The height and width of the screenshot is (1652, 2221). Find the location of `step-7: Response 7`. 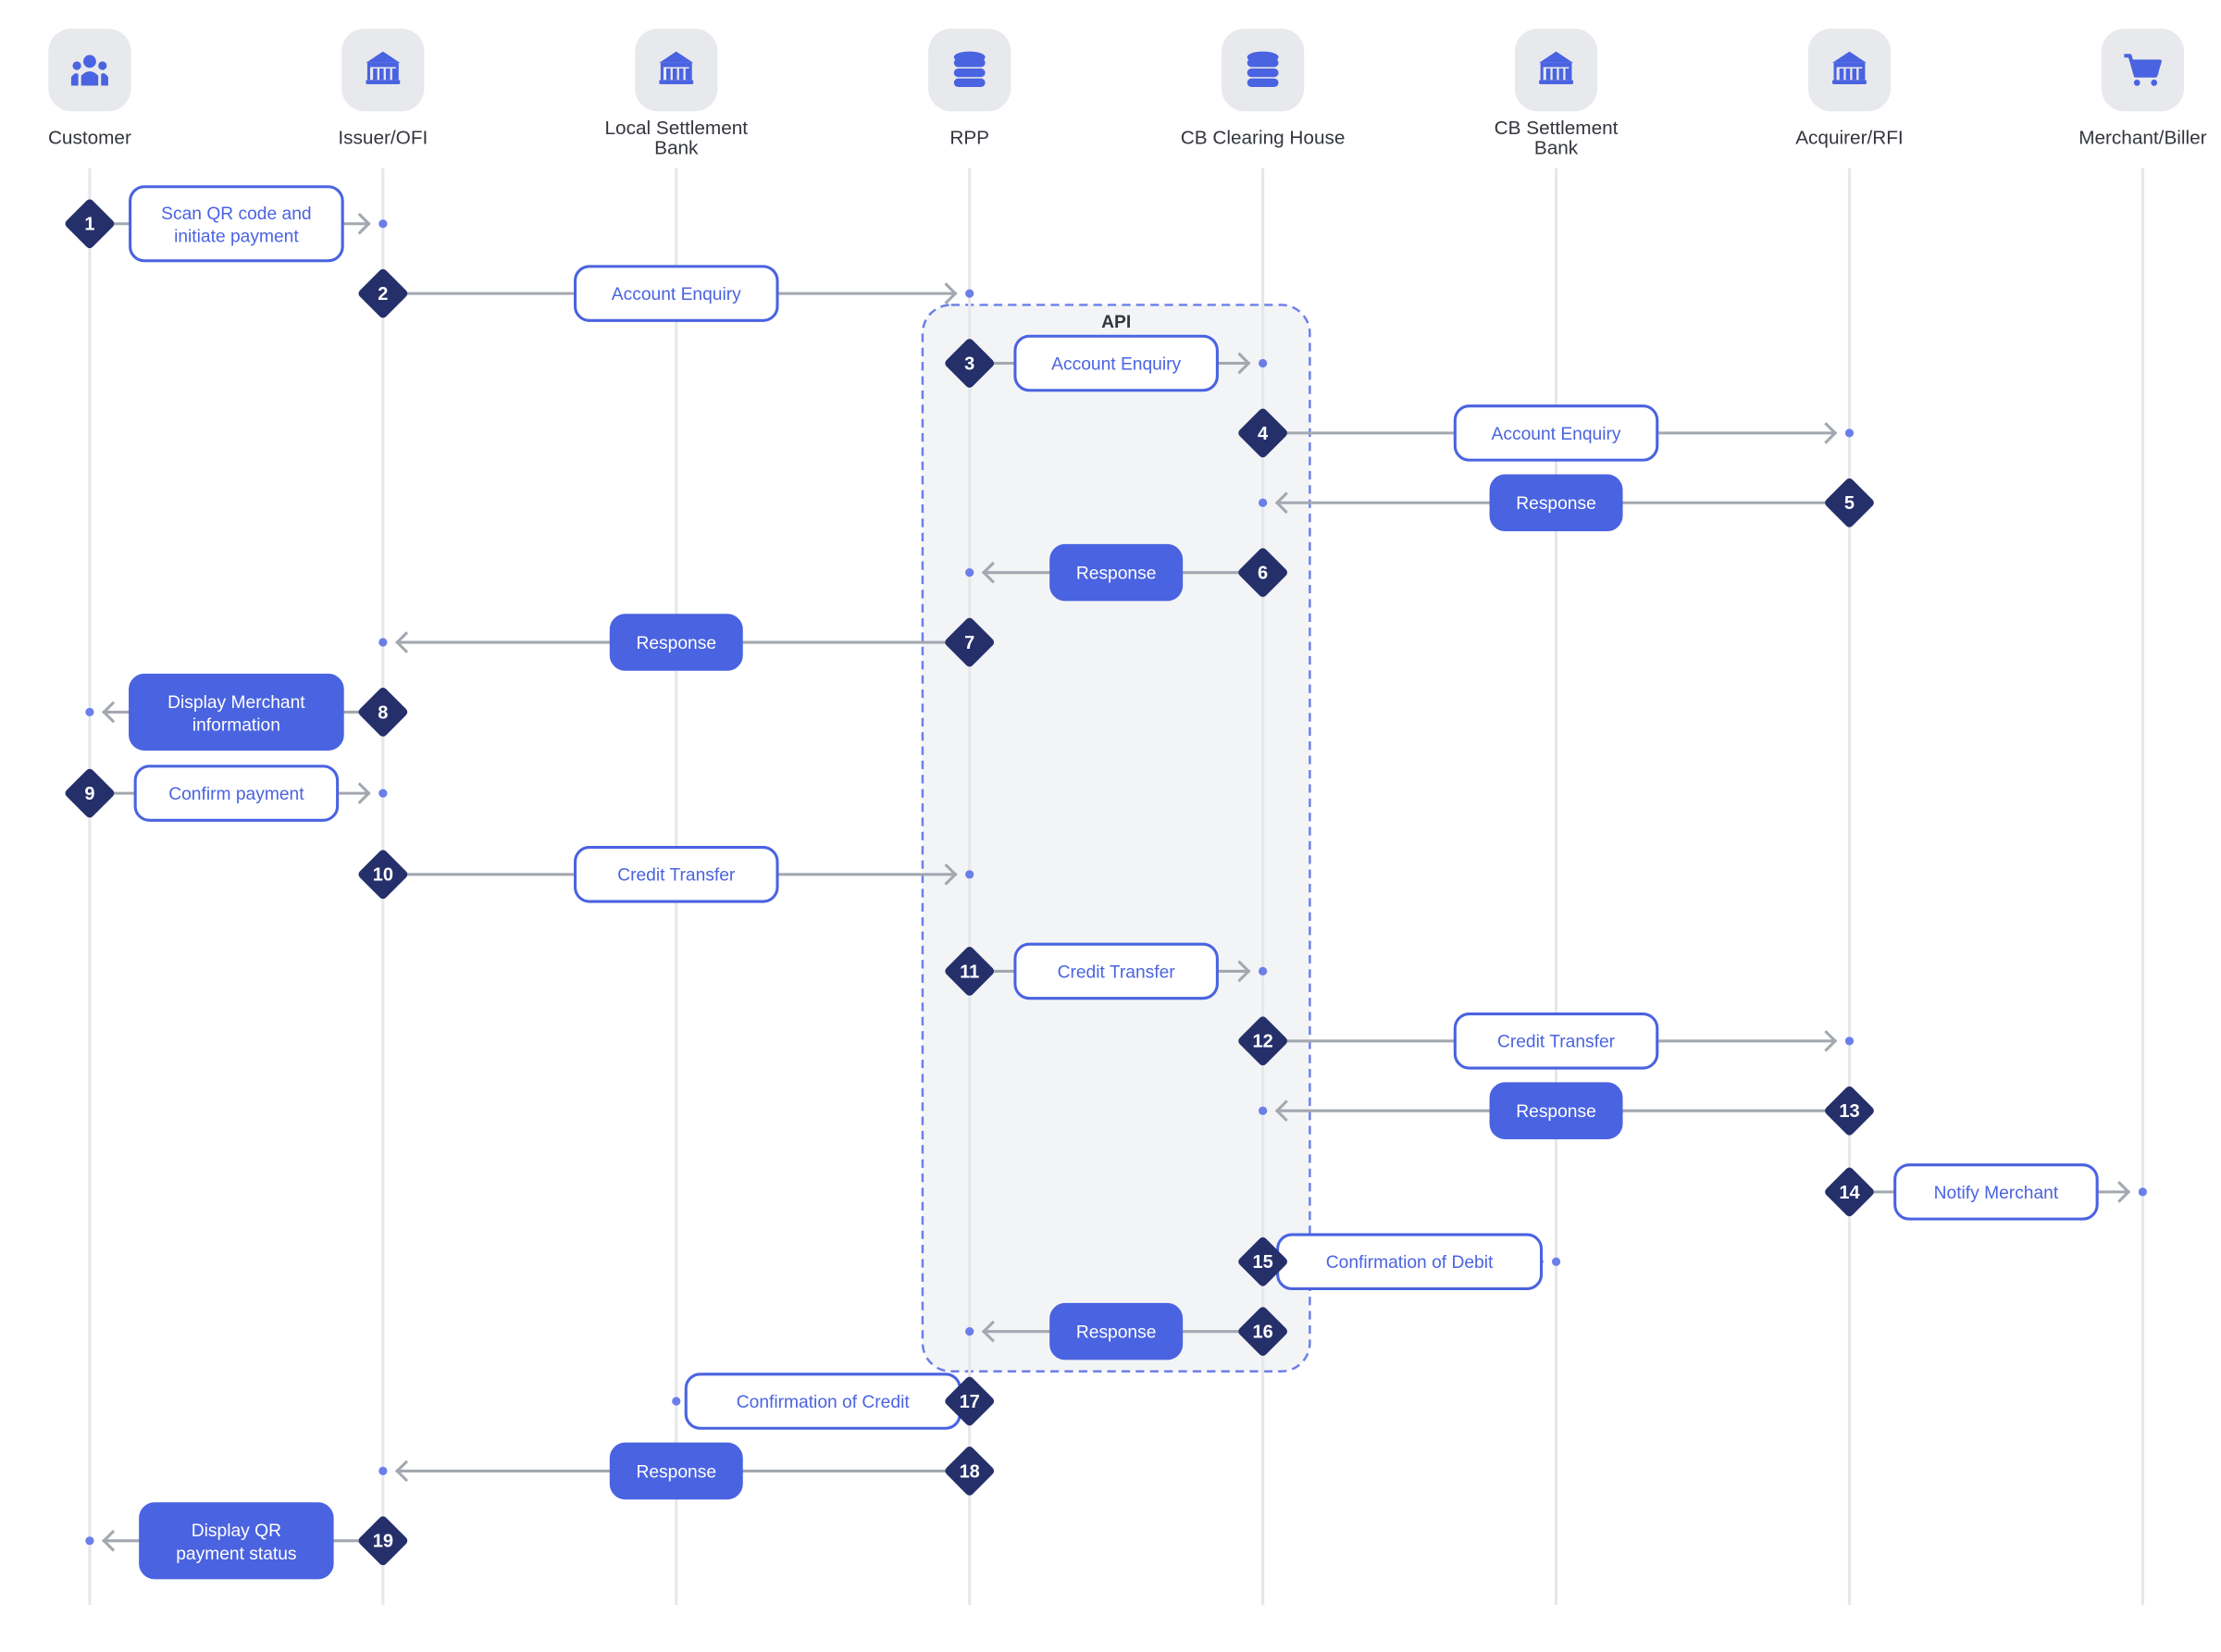

step-7: Response 7 is located at coordinates (687, 642).